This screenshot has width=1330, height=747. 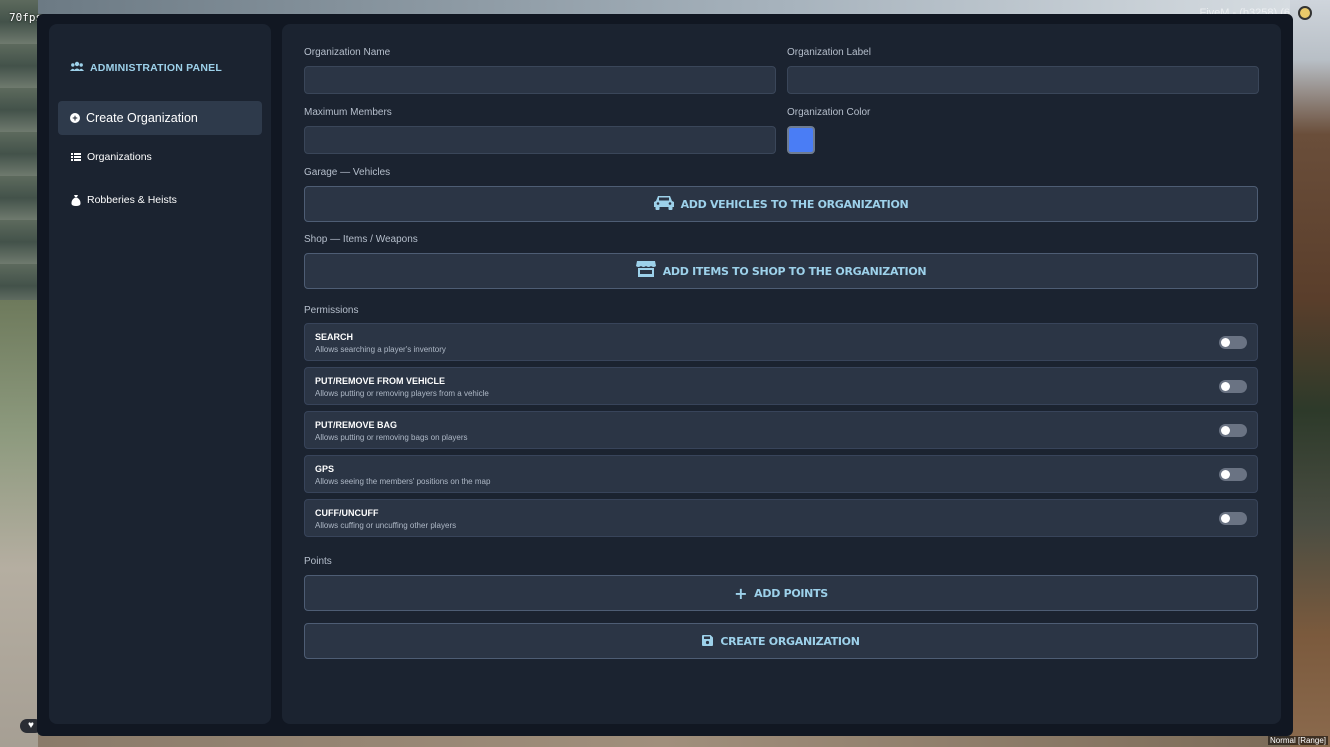 I want to click on sidebar-item-label: Robberies & Heists, so click(x=132, y=200).